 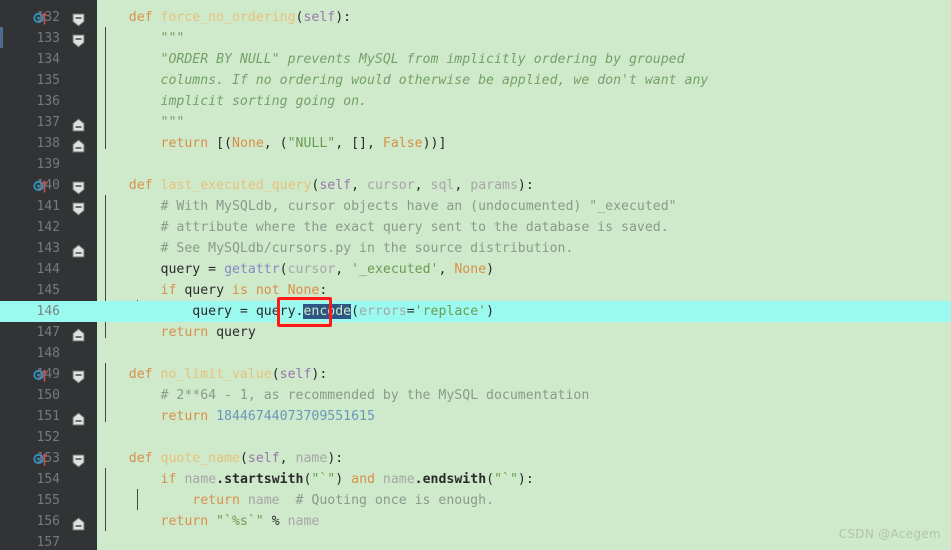 I want to click on code-line: 148, so click(x=475, y=353).